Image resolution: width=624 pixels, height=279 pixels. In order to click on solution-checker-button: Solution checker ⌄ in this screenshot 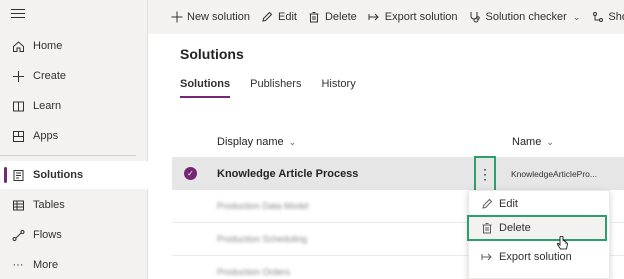, I will do `click(525, 17)`.